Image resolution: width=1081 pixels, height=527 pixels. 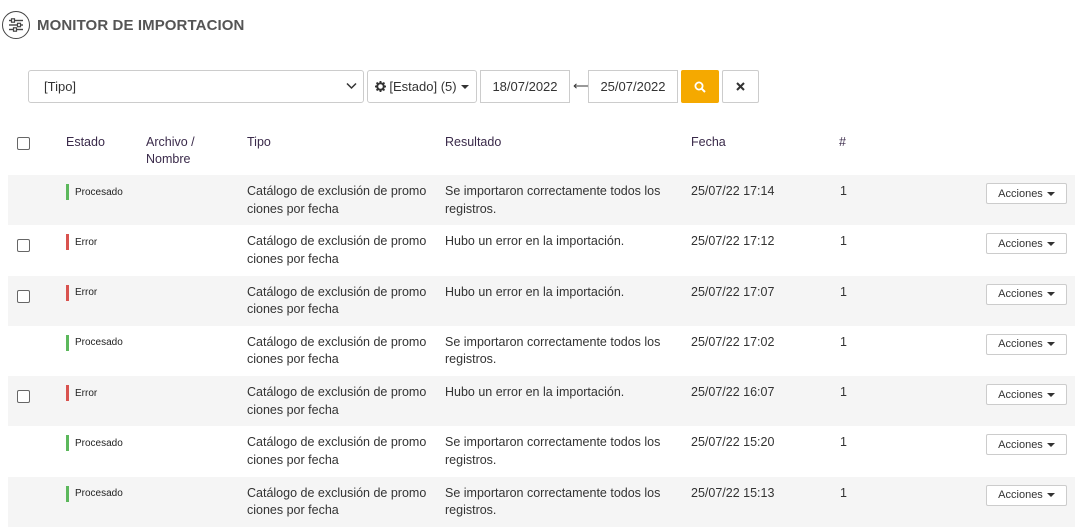 What do you see at coordinates (733, 392) in the screenshot?
I see `cell-fecha: 25/07/22 16:07` at bounding box center [733, 392].